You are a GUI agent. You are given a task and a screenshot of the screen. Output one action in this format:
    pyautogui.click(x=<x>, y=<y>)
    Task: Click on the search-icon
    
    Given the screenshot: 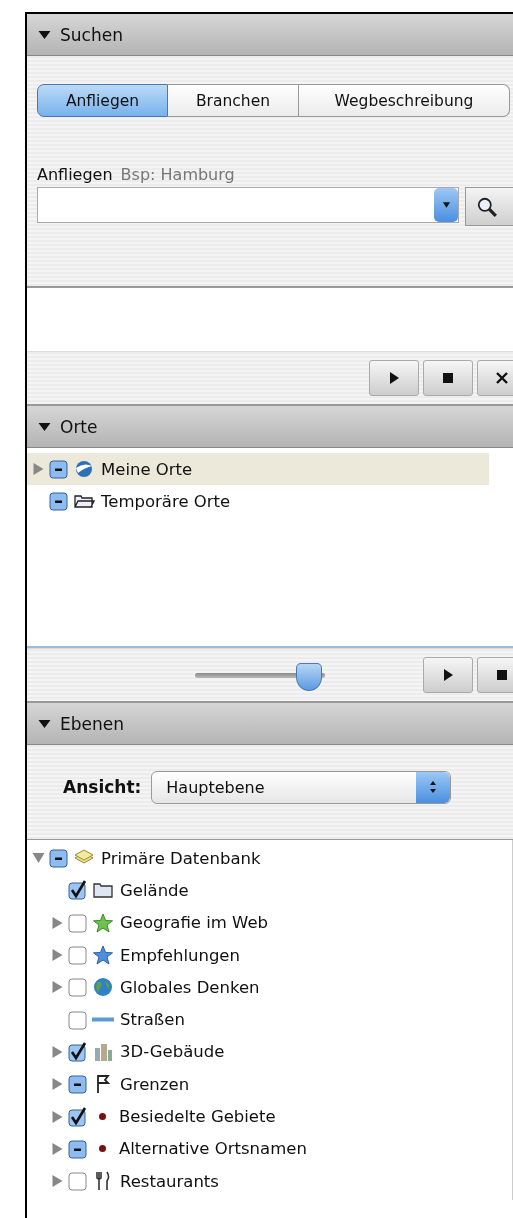 What is the action you would take?
    pyautogui.click(x=487, y=206)
    